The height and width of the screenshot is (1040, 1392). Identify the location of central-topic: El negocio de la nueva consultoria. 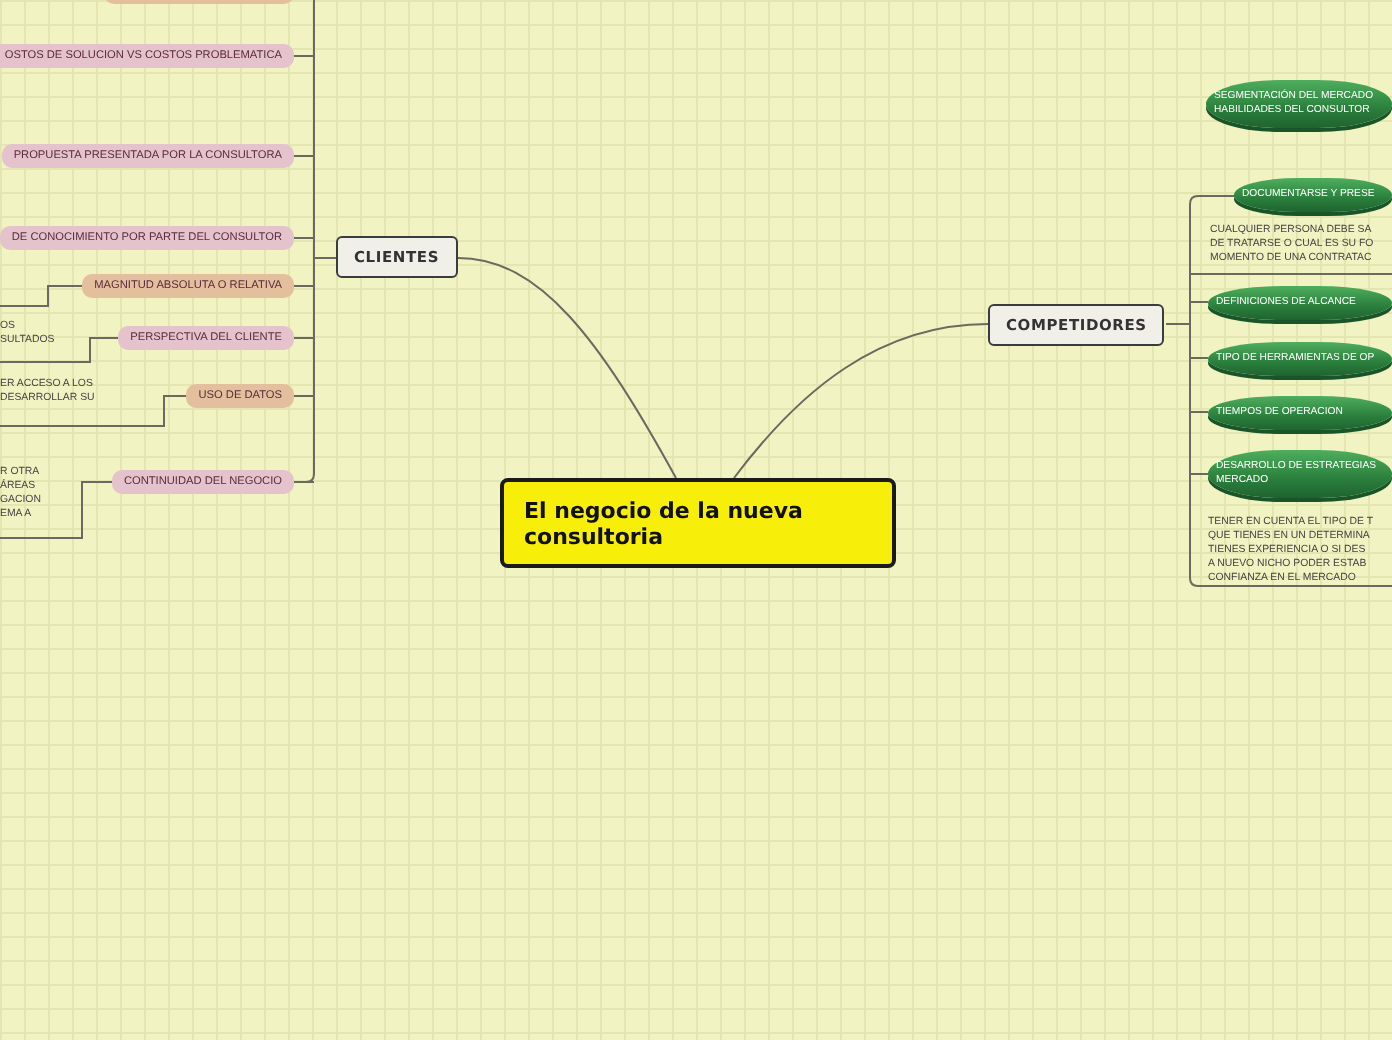
(698, 523).